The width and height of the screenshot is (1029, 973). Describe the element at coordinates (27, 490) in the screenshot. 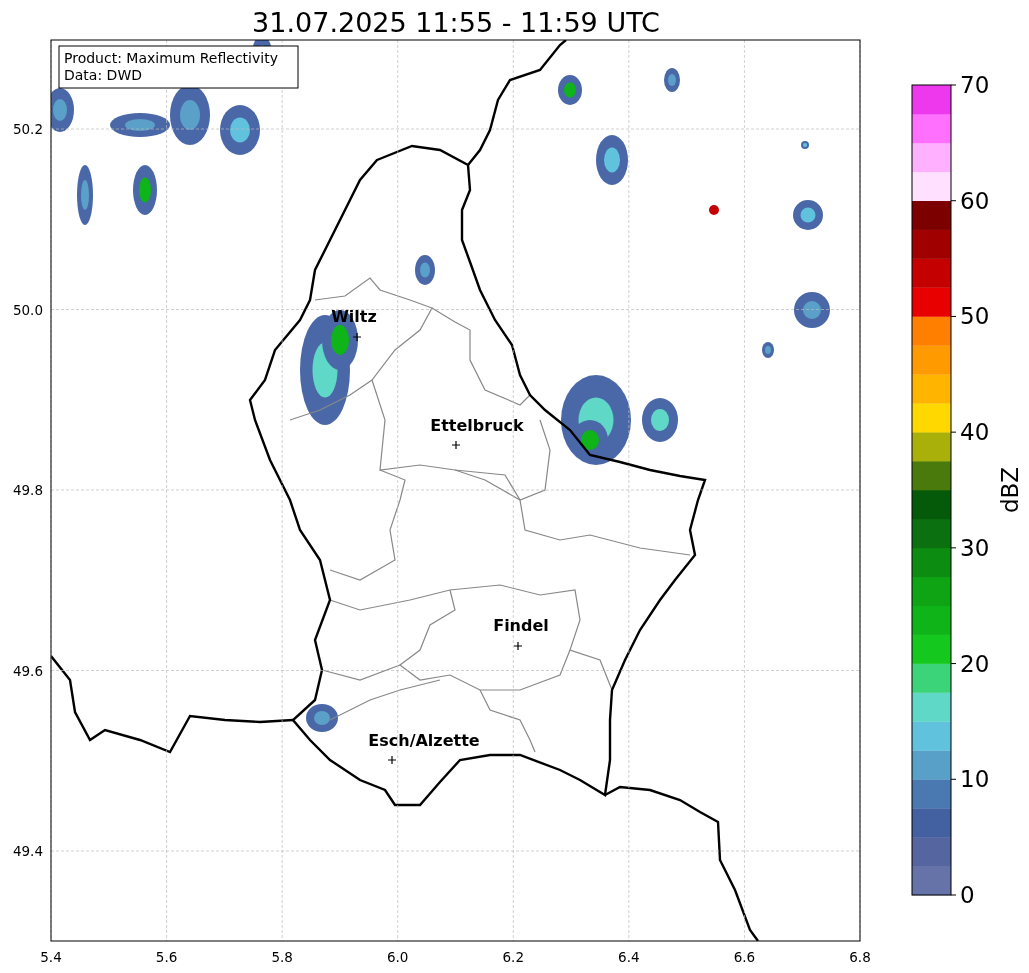

I see `tick-label: 49.8` at that location.